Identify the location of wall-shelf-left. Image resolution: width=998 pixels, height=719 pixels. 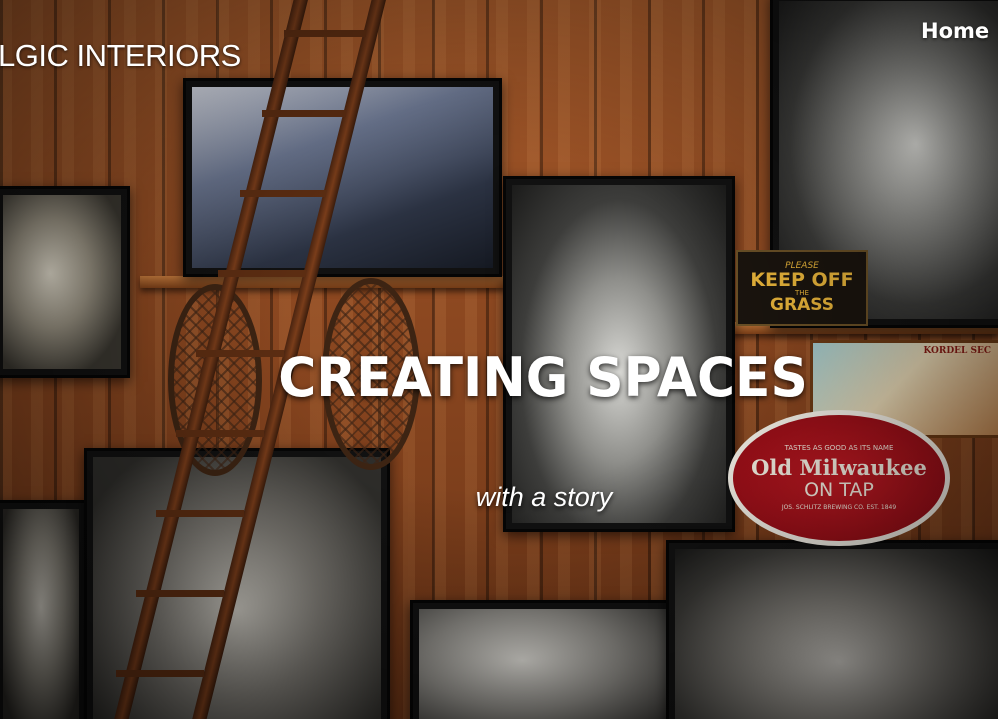
(323, 282).